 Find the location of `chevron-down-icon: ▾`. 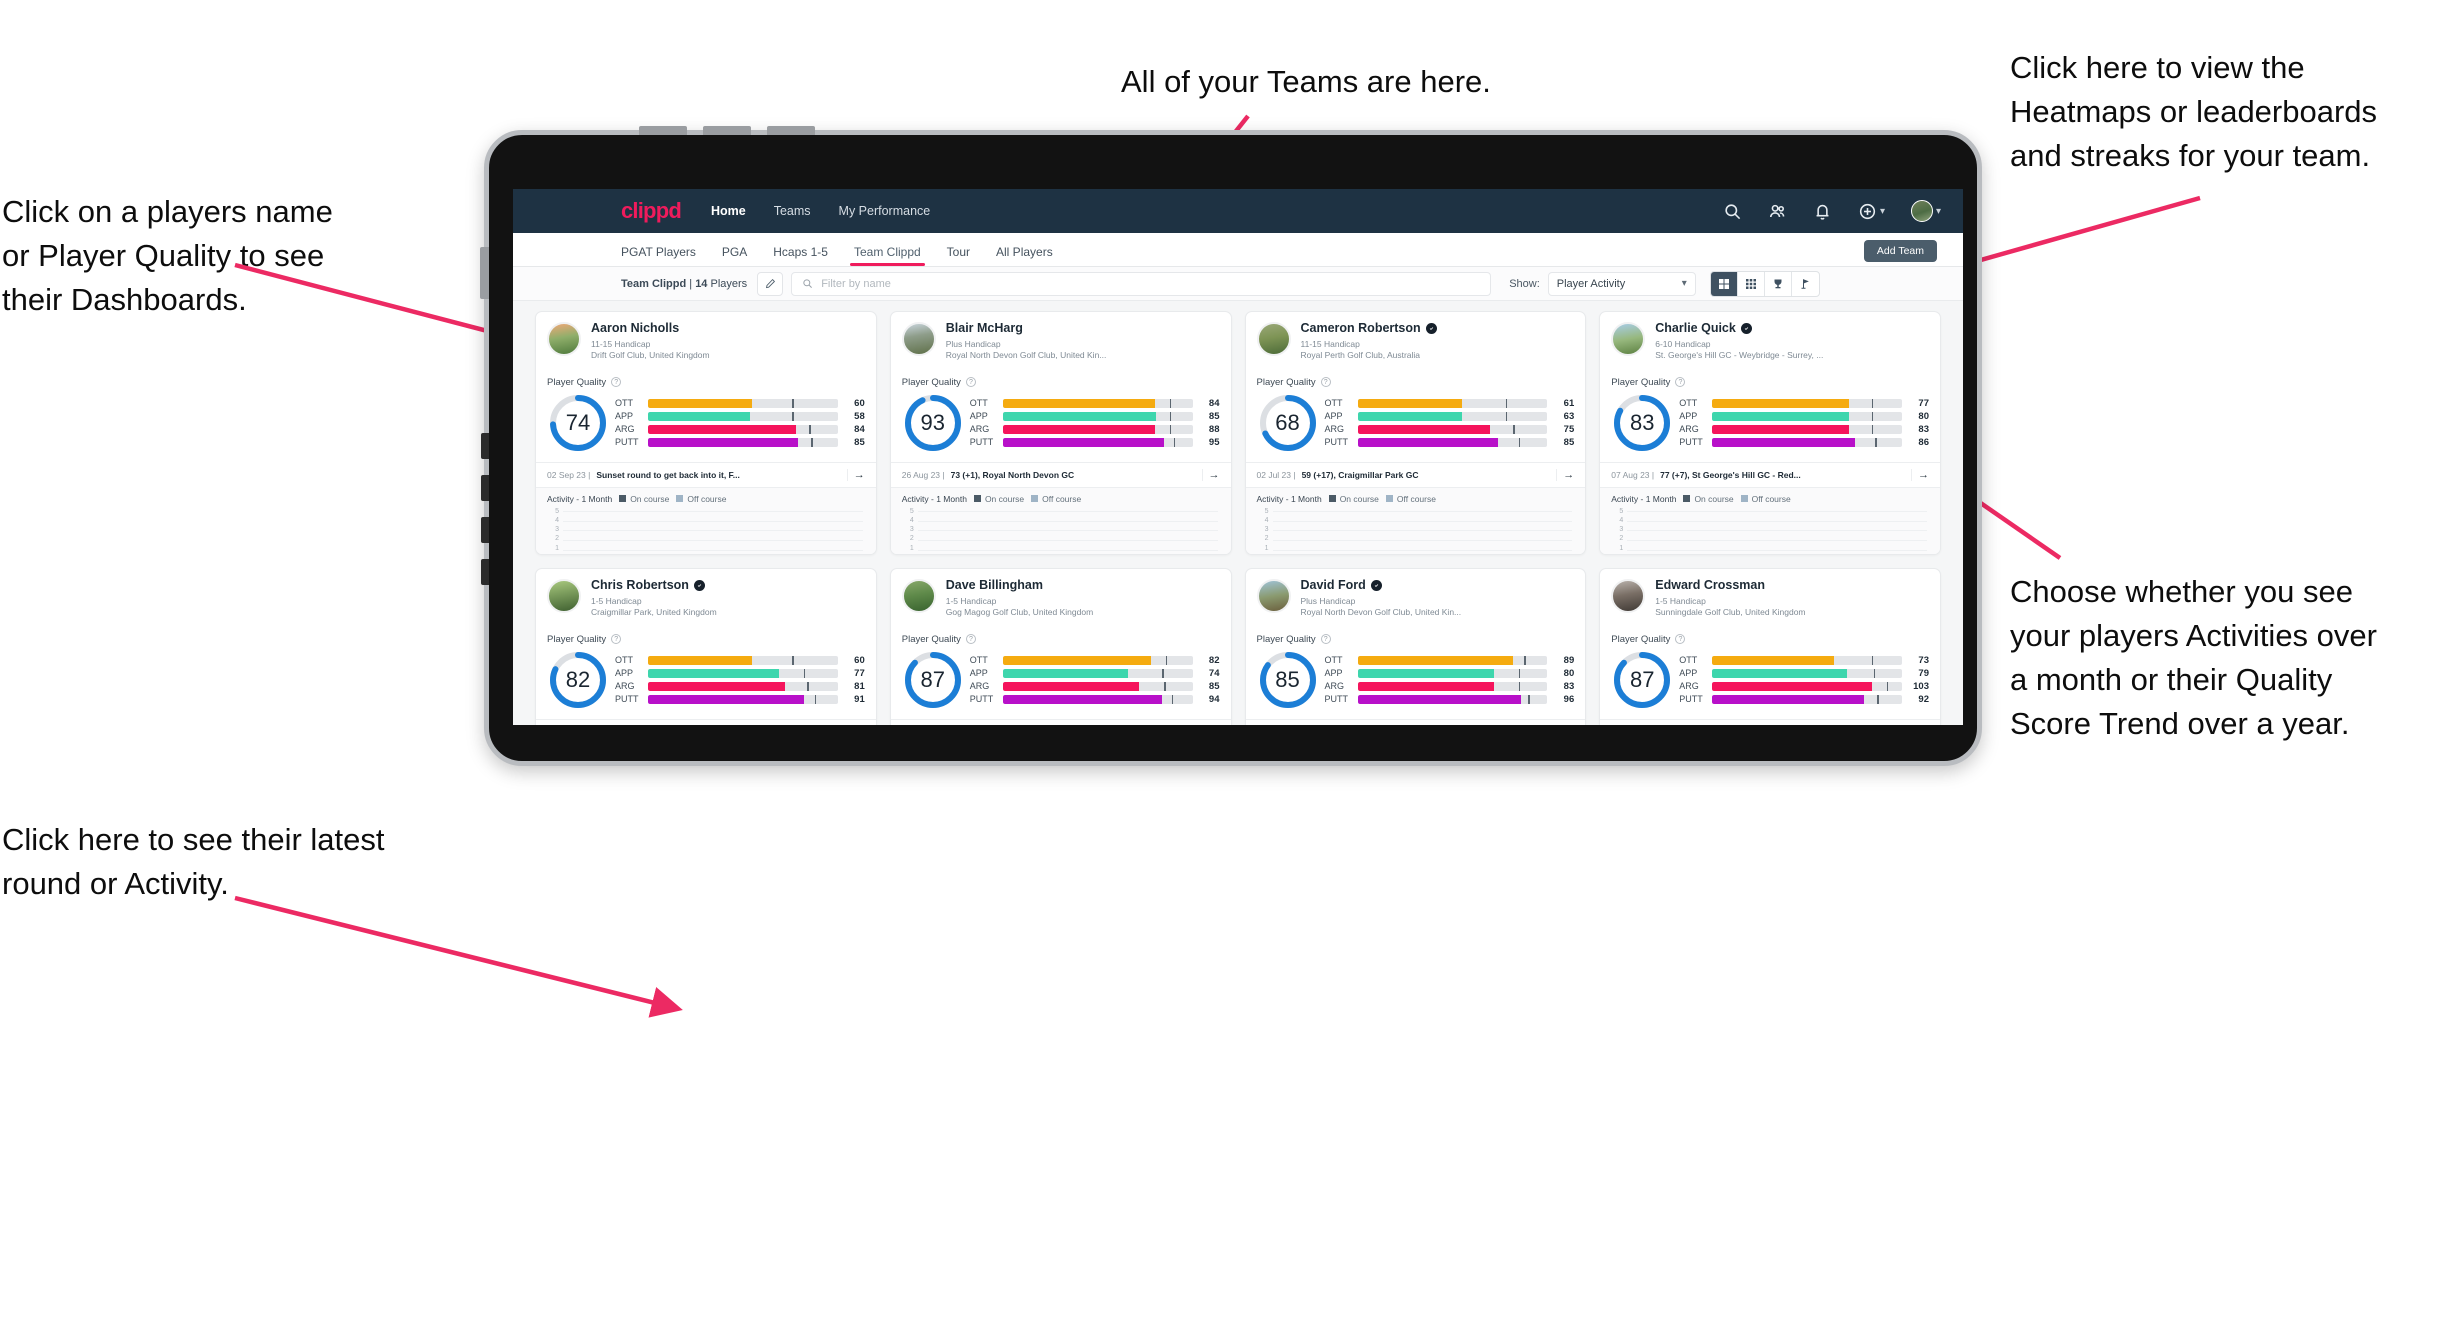

chevron-down-icon: ▾ is located at coordinates (1938, 211).